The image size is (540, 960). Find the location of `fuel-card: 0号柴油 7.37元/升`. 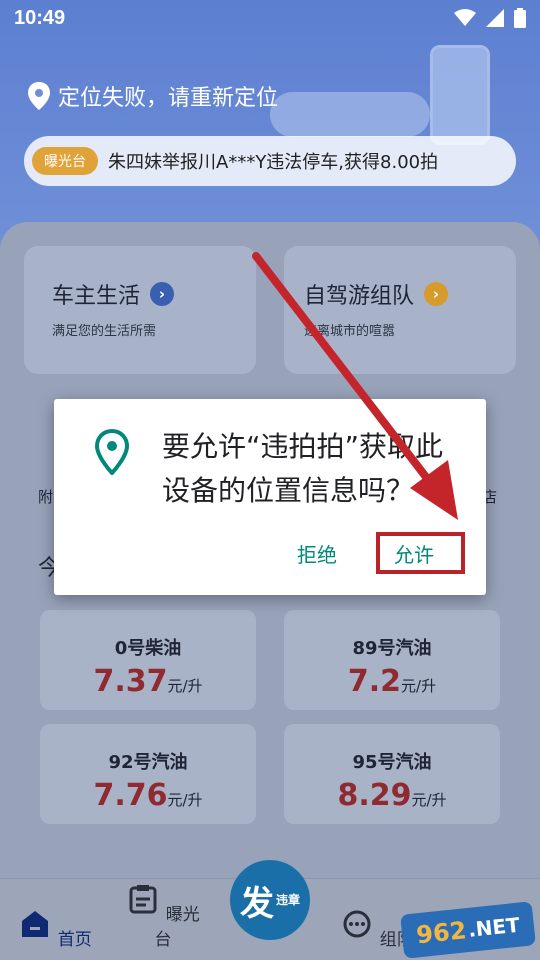

fuel-card: 0号柴油 7.37元/升 is located at coordinates (148, 660).